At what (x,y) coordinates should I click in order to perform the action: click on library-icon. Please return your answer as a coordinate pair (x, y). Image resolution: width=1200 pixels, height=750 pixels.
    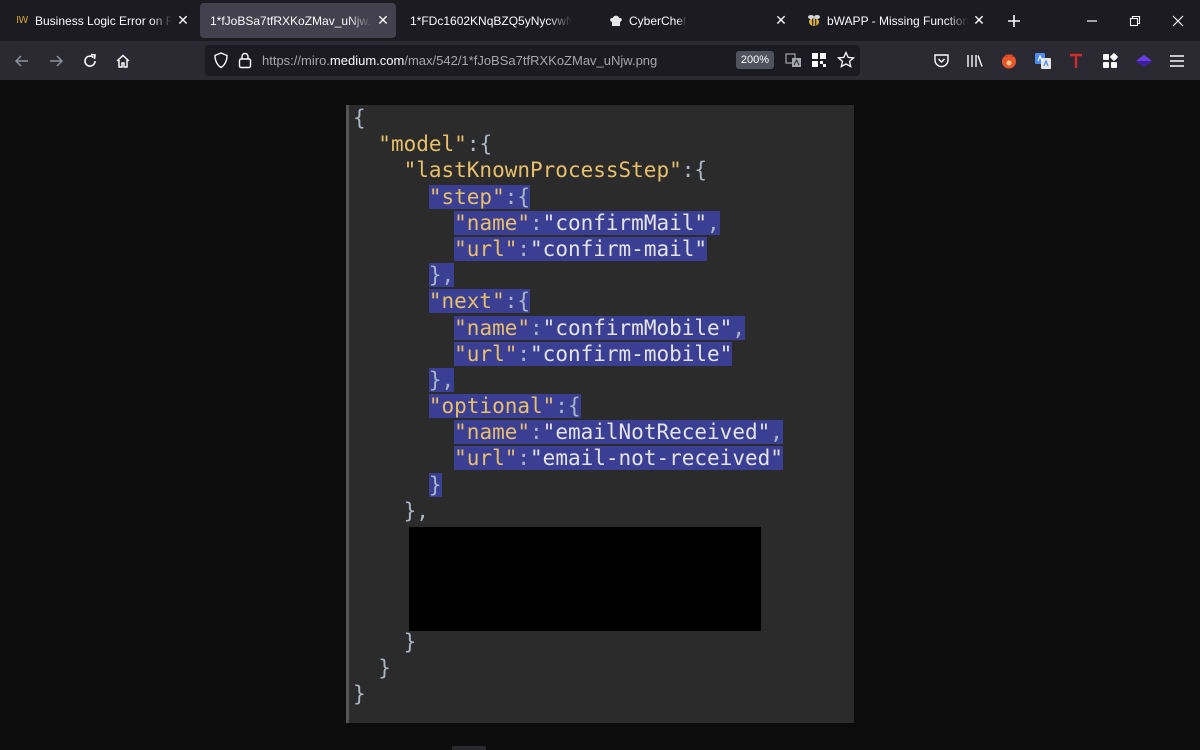
    Looking at the image, I should click on (975, 61).